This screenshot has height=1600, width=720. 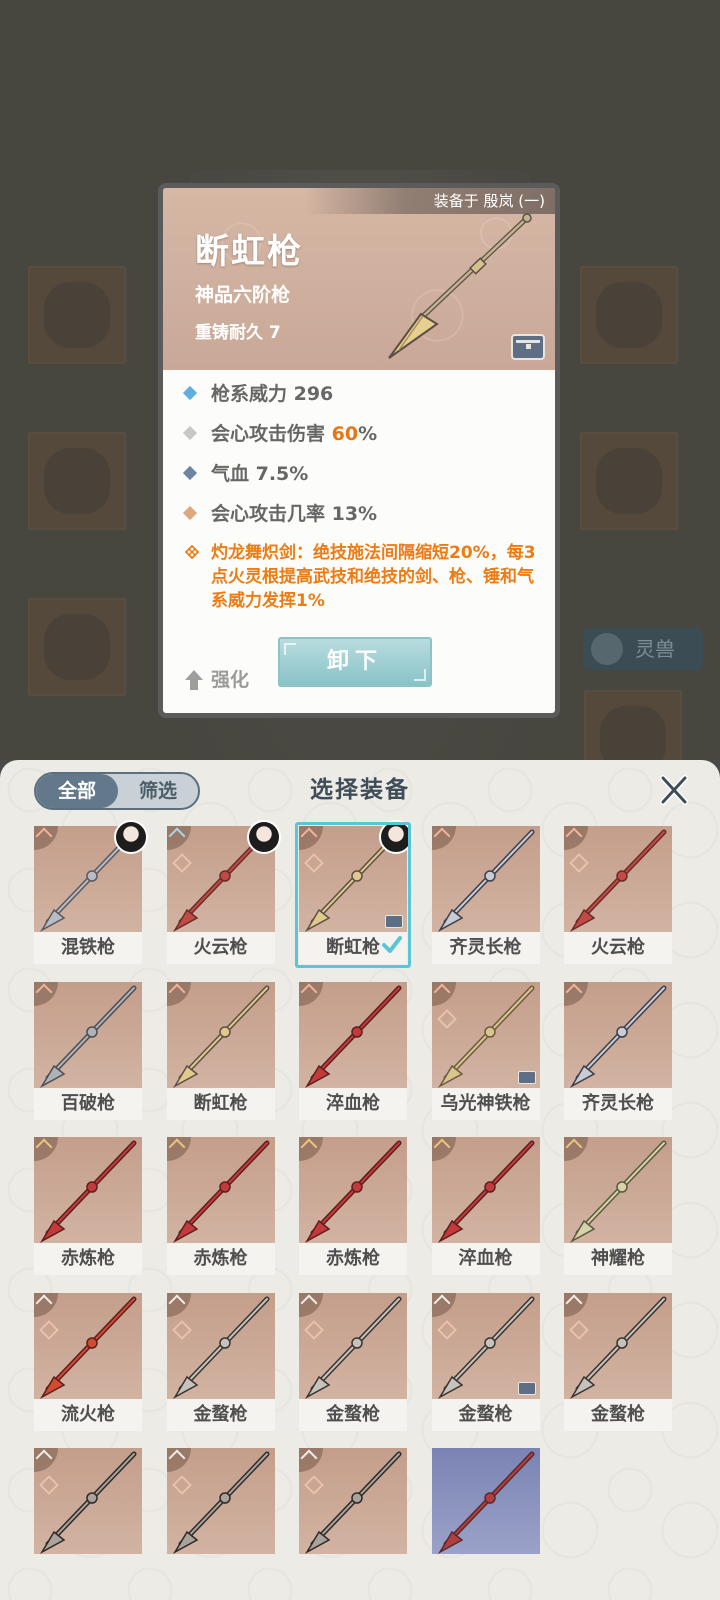 What do you see at coordinates (220, 948) in the screenshot?
I see `item-label: 火云枪` at bounding box center [220, 948].